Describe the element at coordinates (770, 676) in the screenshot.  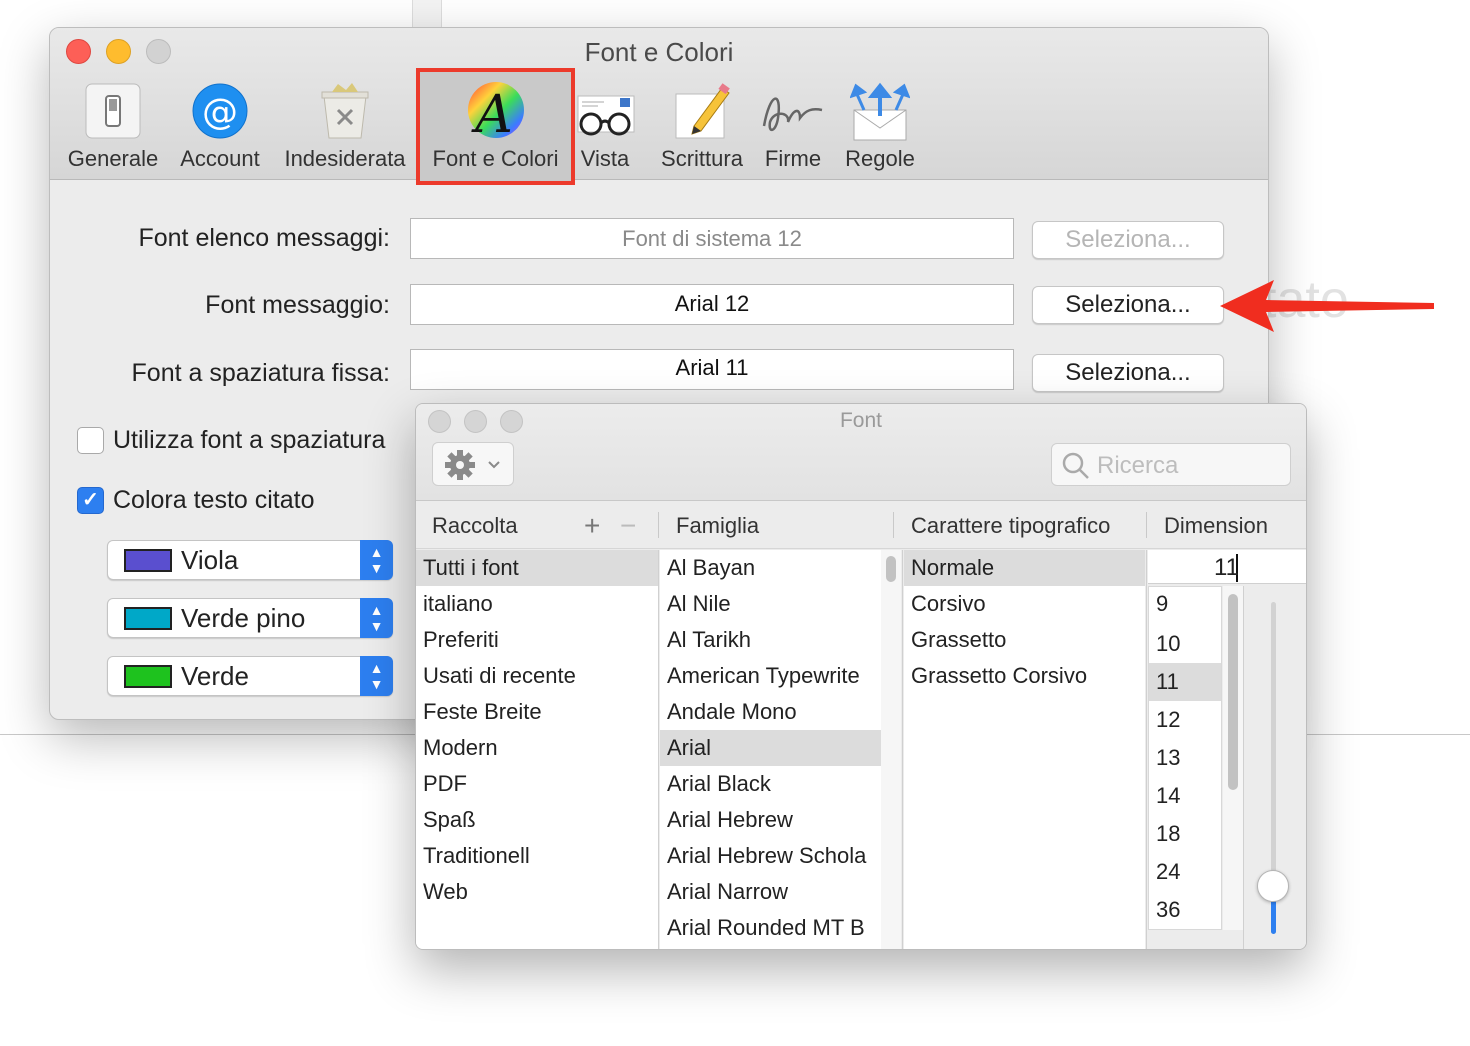
I see `list-item: American Typewrite` at that location.